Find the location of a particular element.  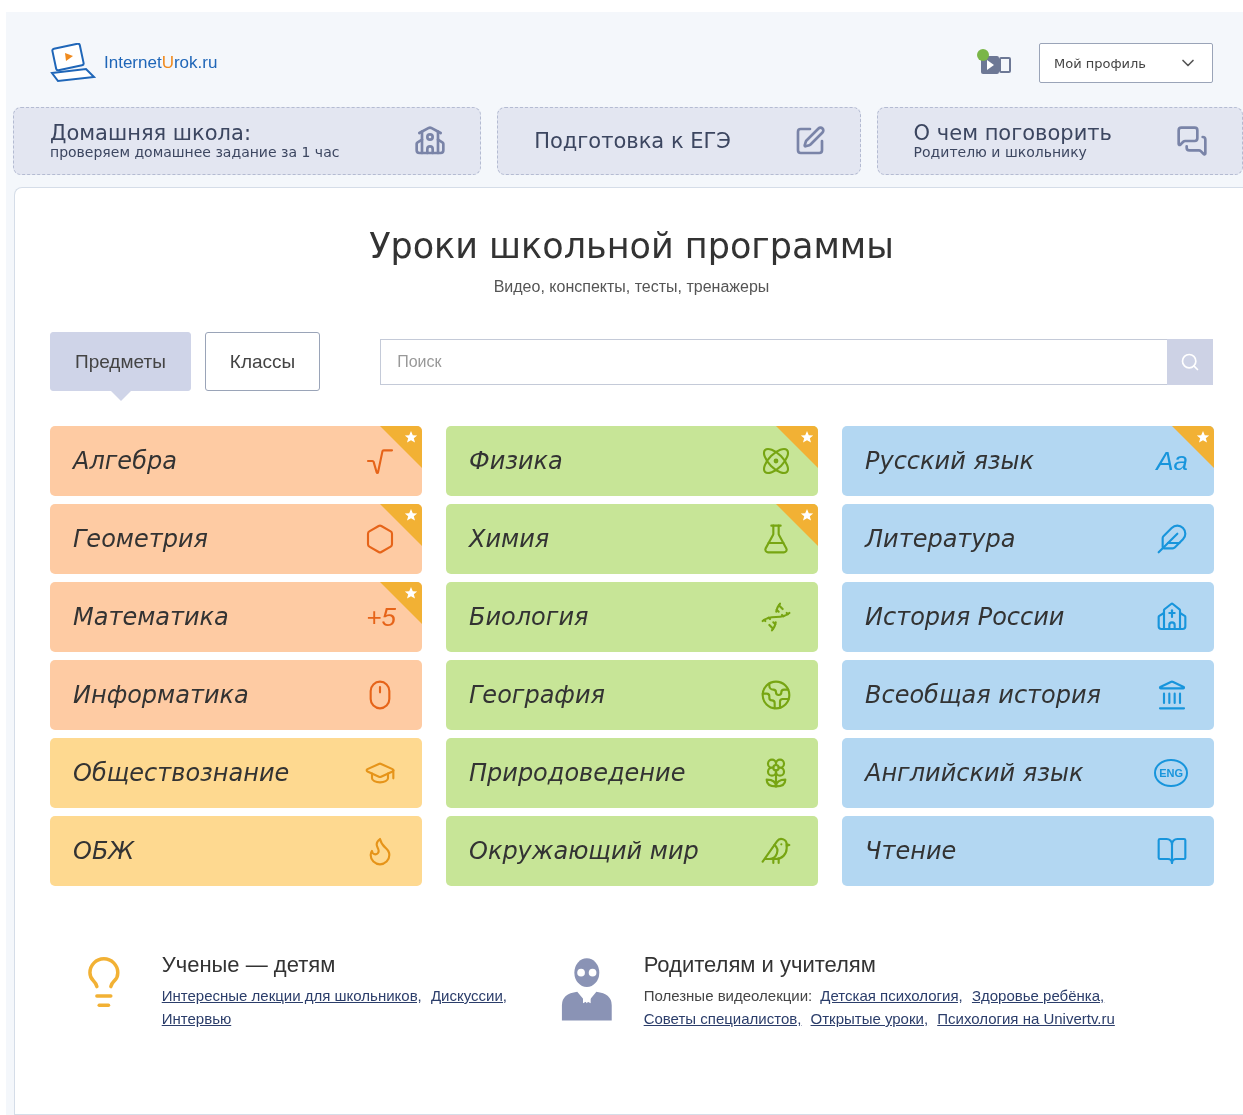

tab: Классы is located at coordinates (262, 361).